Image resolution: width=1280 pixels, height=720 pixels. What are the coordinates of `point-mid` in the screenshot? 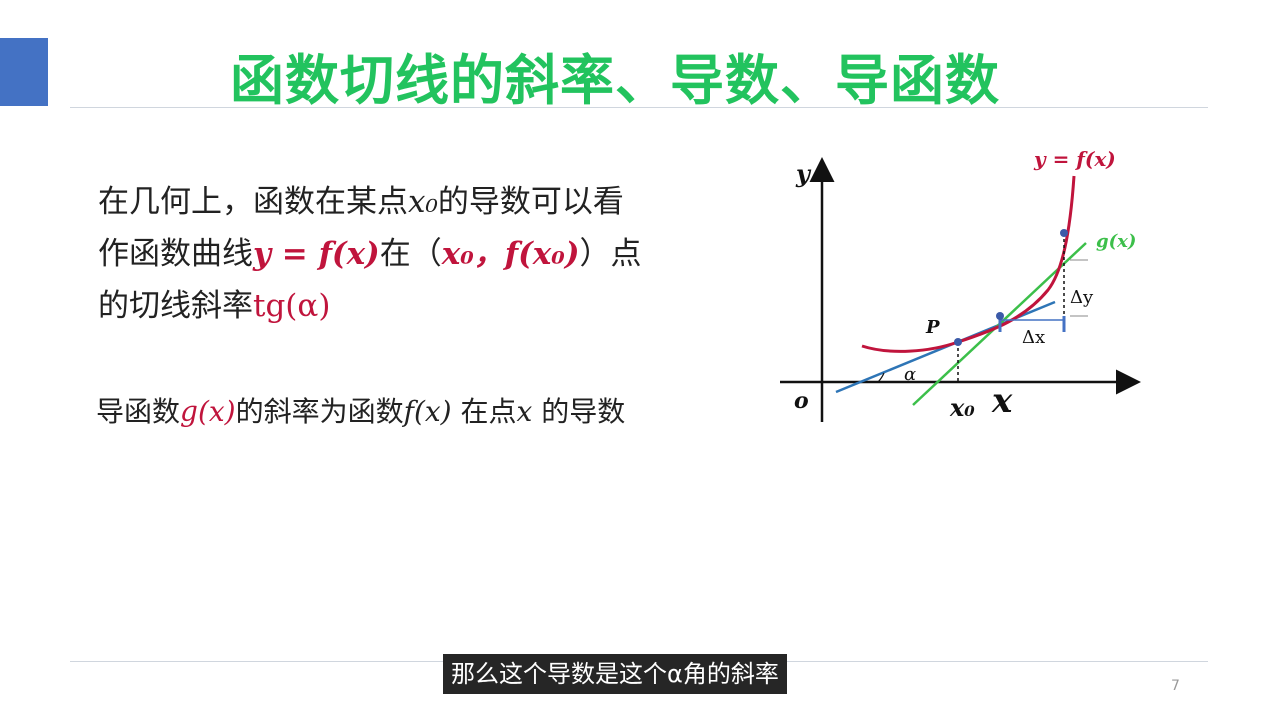 It's located at (1000, 316).